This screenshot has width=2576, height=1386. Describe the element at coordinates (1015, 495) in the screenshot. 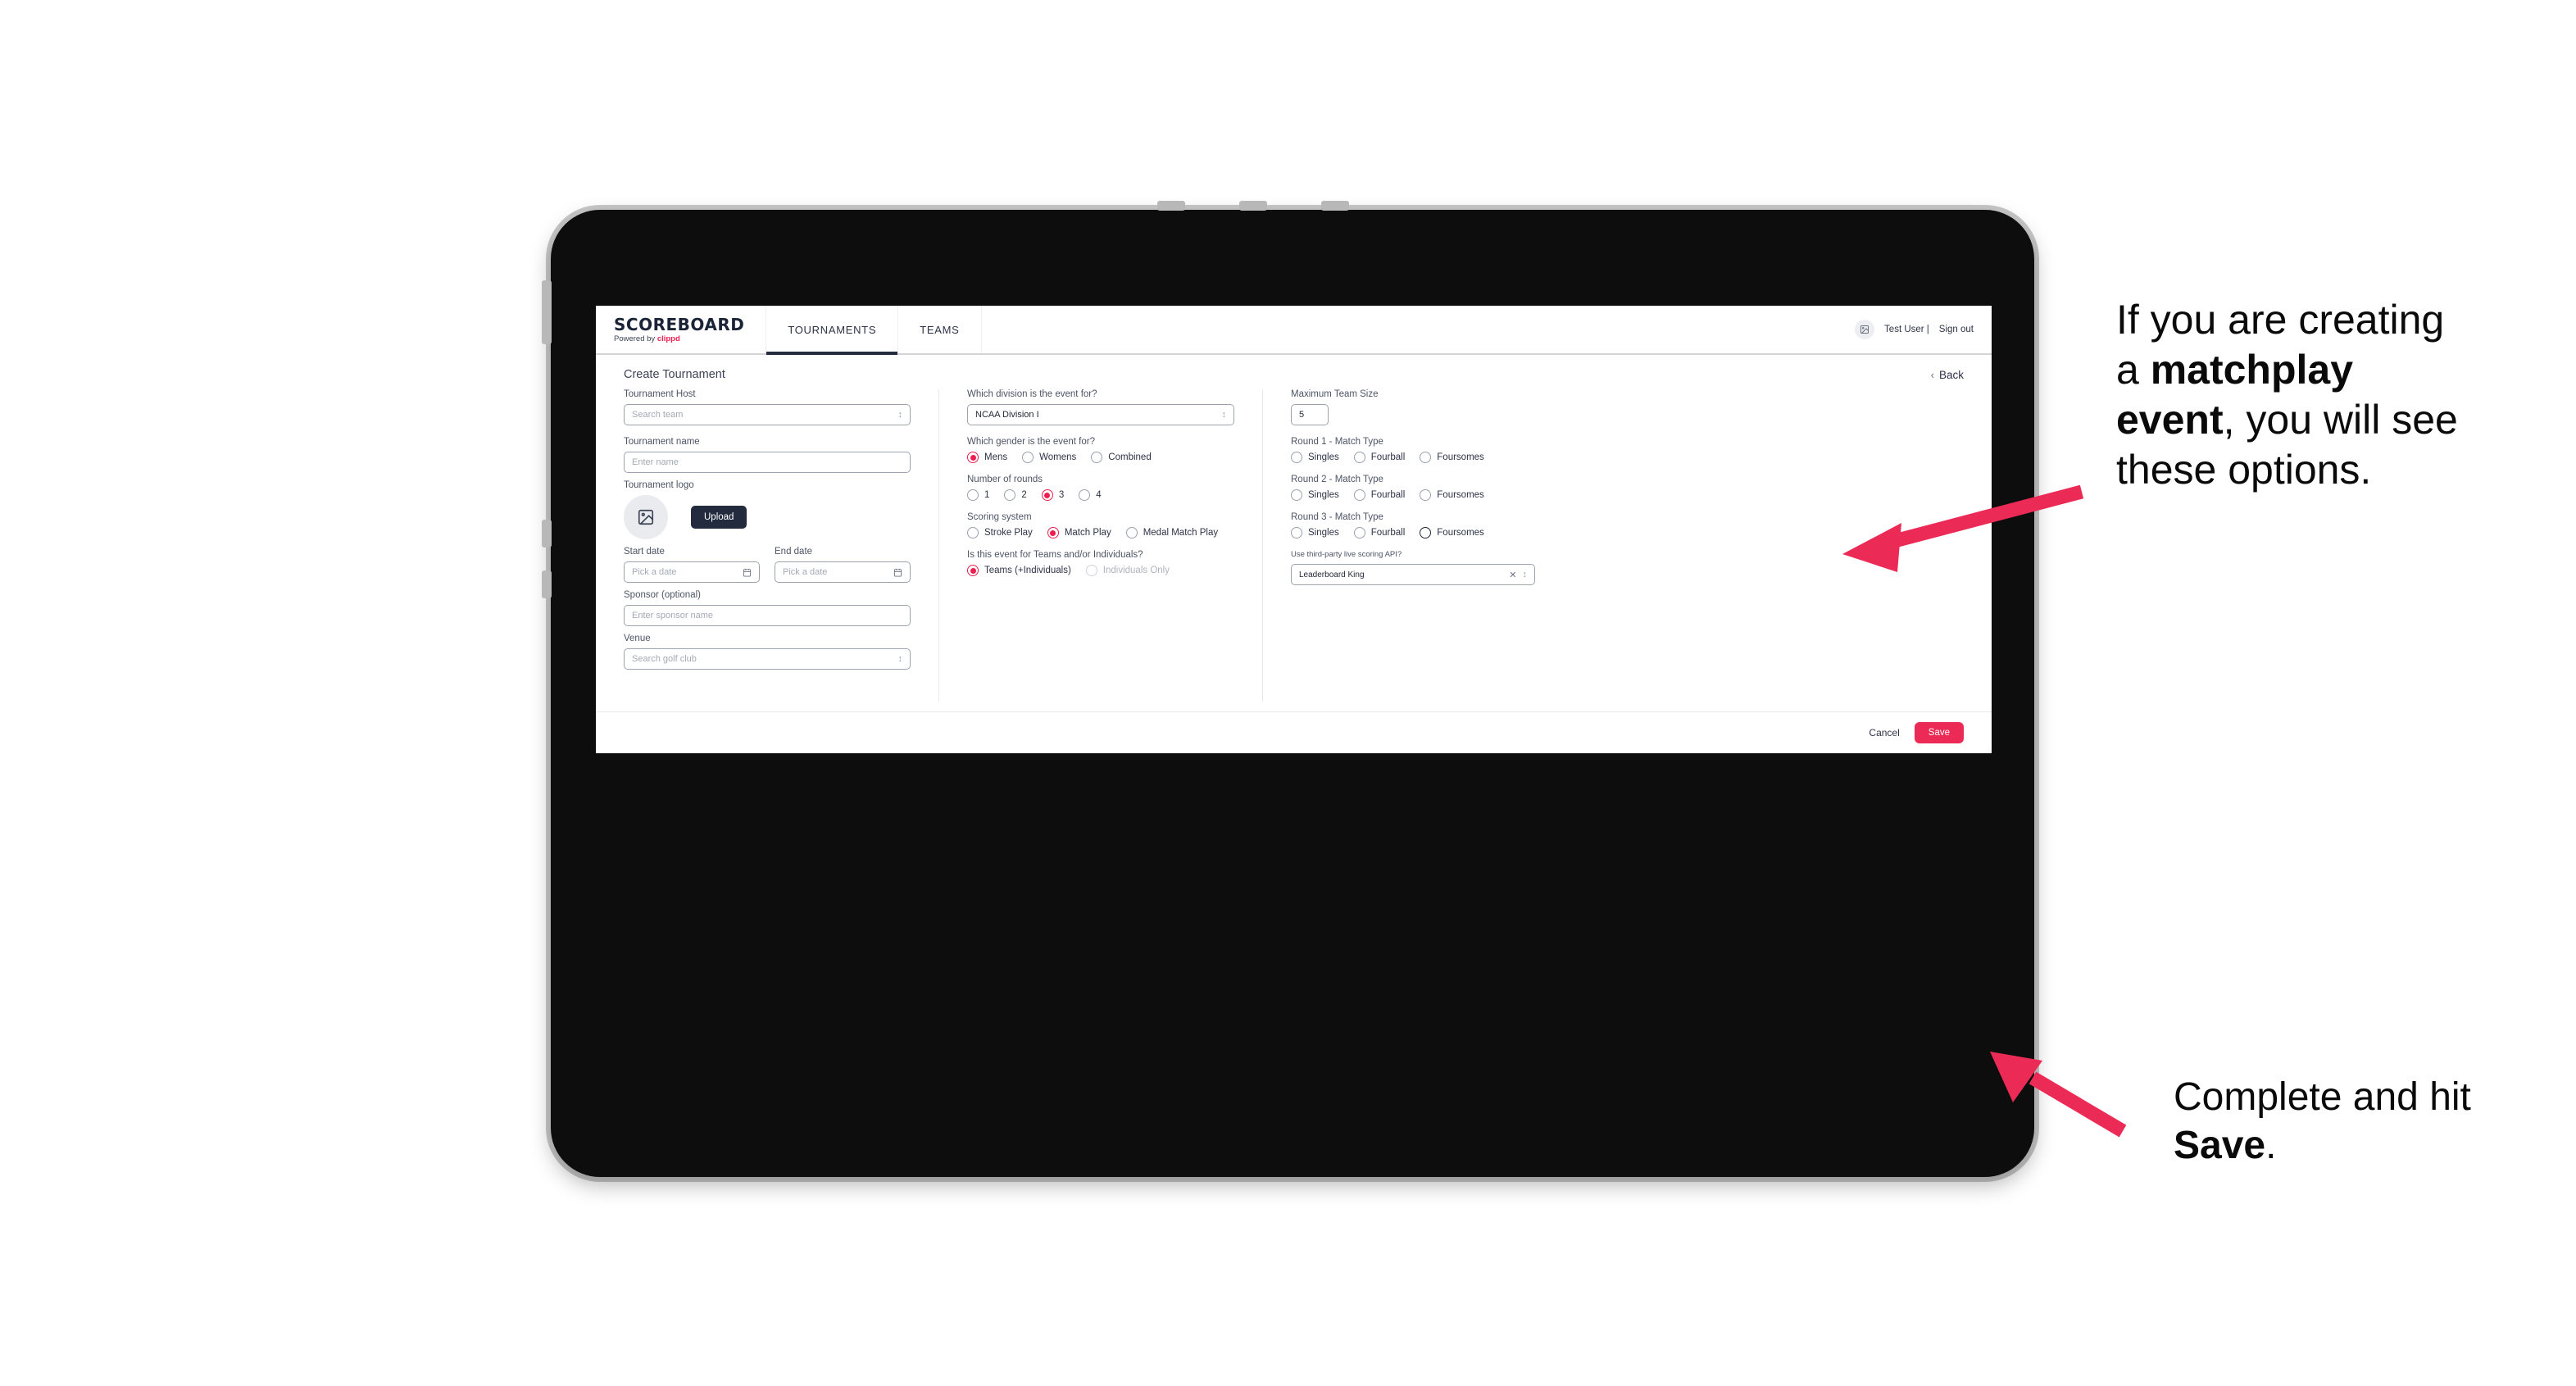

I see `rounds-option-2: 2` at that location.